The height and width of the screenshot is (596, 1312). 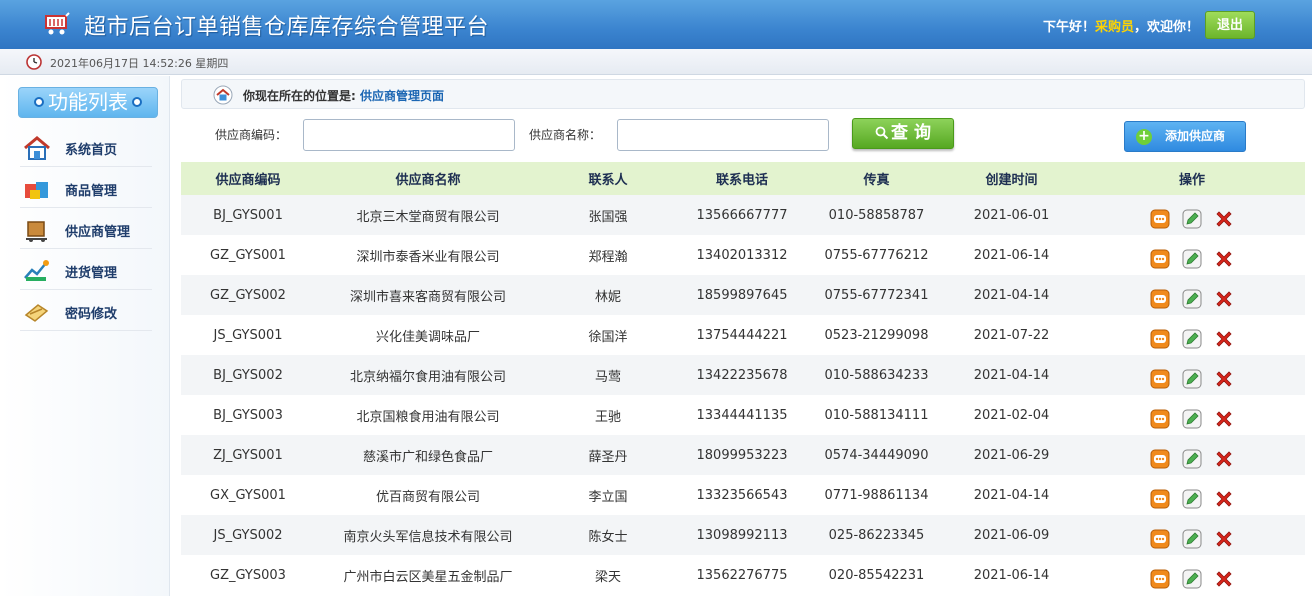 What do you see at coordinates (428, 575) in the screenshot?
I see `supplier-name-cell: 广州市白云区美星五金制品厂` at bounding box center [428, 575].